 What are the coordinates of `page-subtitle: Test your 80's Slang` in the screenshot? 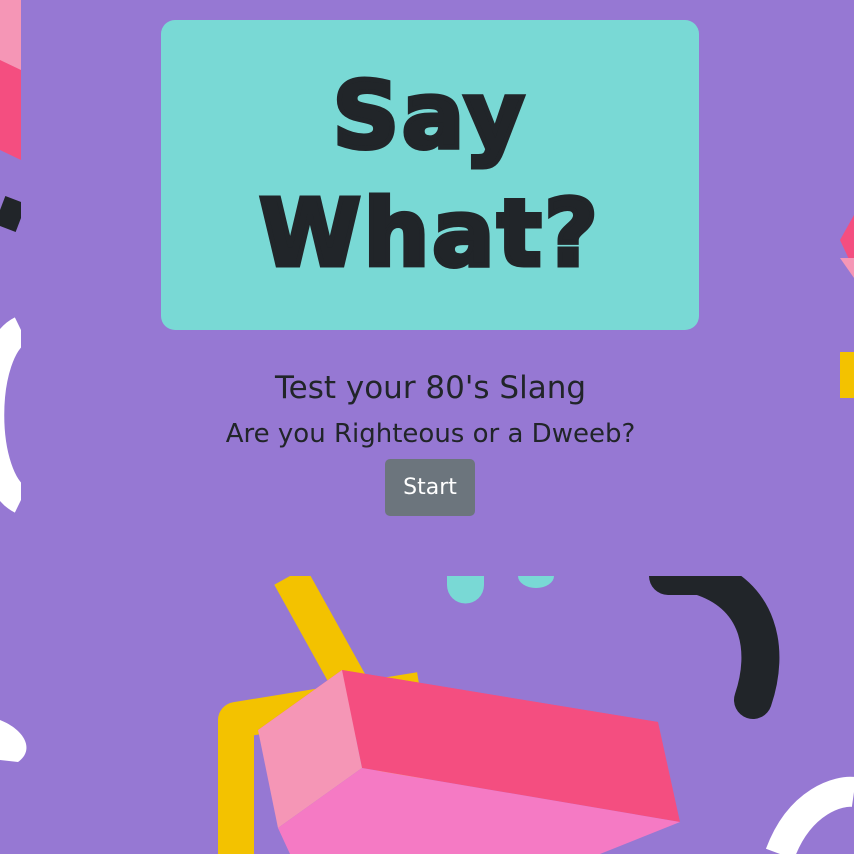 It's located at (430, 388).